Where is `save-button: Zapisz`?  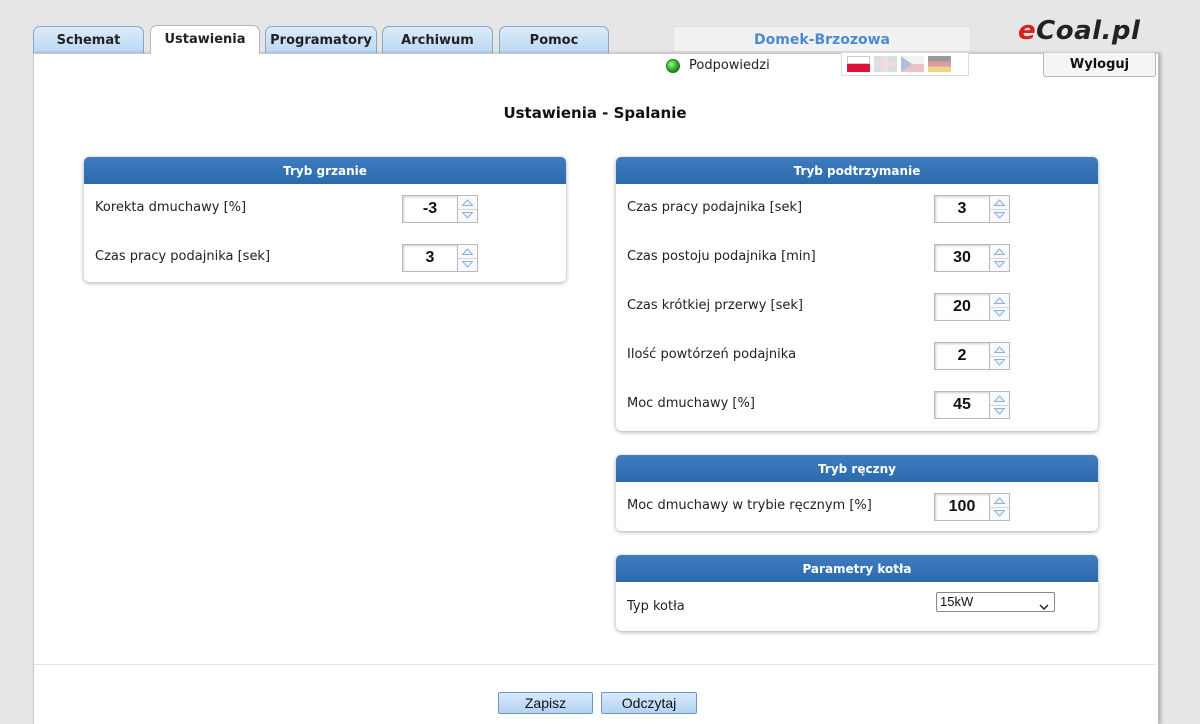 save-button: Zapisz is located at coordinates (545, 703).